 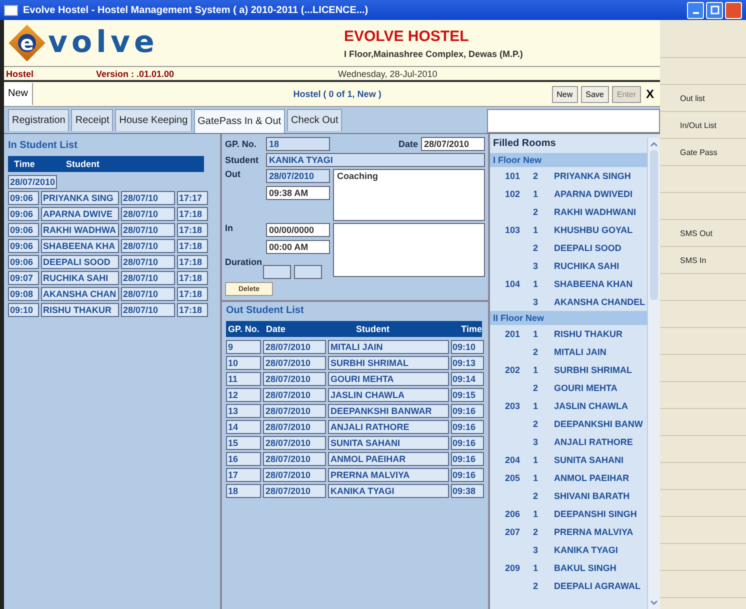 I want to click on tab: Receipt, so click(x=92, y=120).